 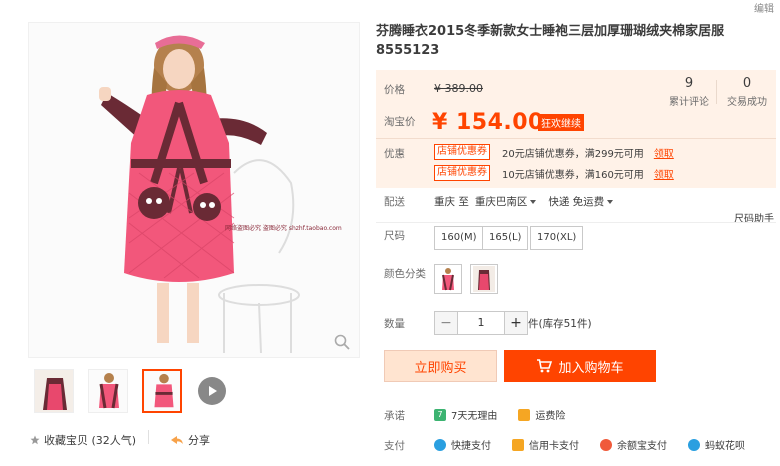 I want to click on share-button: 分享, so click(x=190, y=440).